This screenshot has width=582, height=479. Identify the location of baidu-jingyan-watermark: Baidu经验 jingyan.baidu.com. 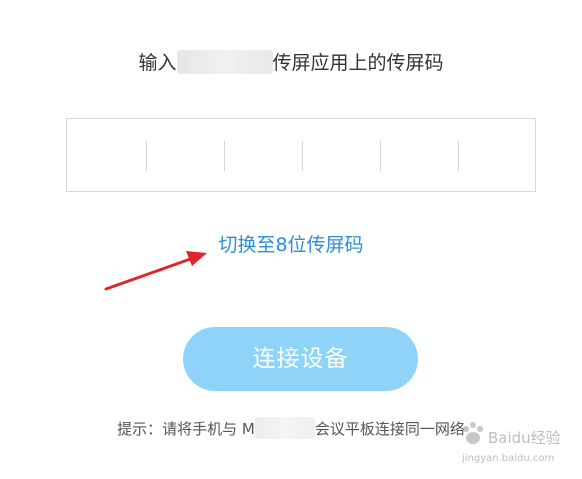
(511, 443).